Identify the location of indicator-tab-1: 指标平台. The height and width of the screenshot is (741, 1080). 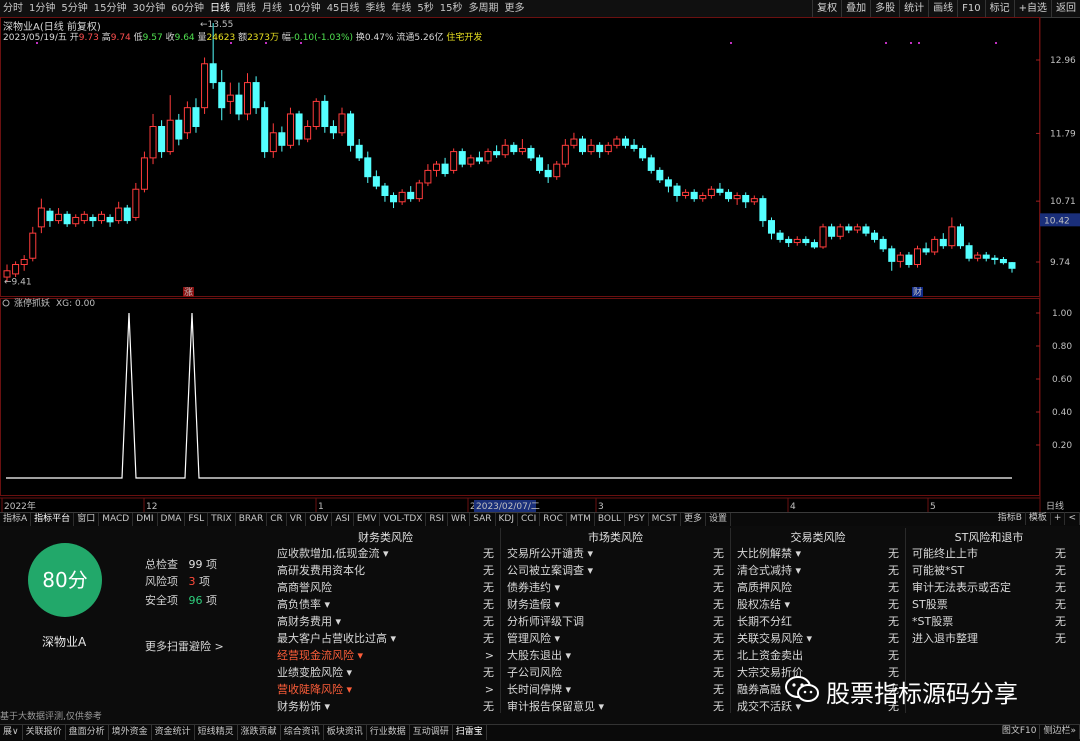
(53, 519).